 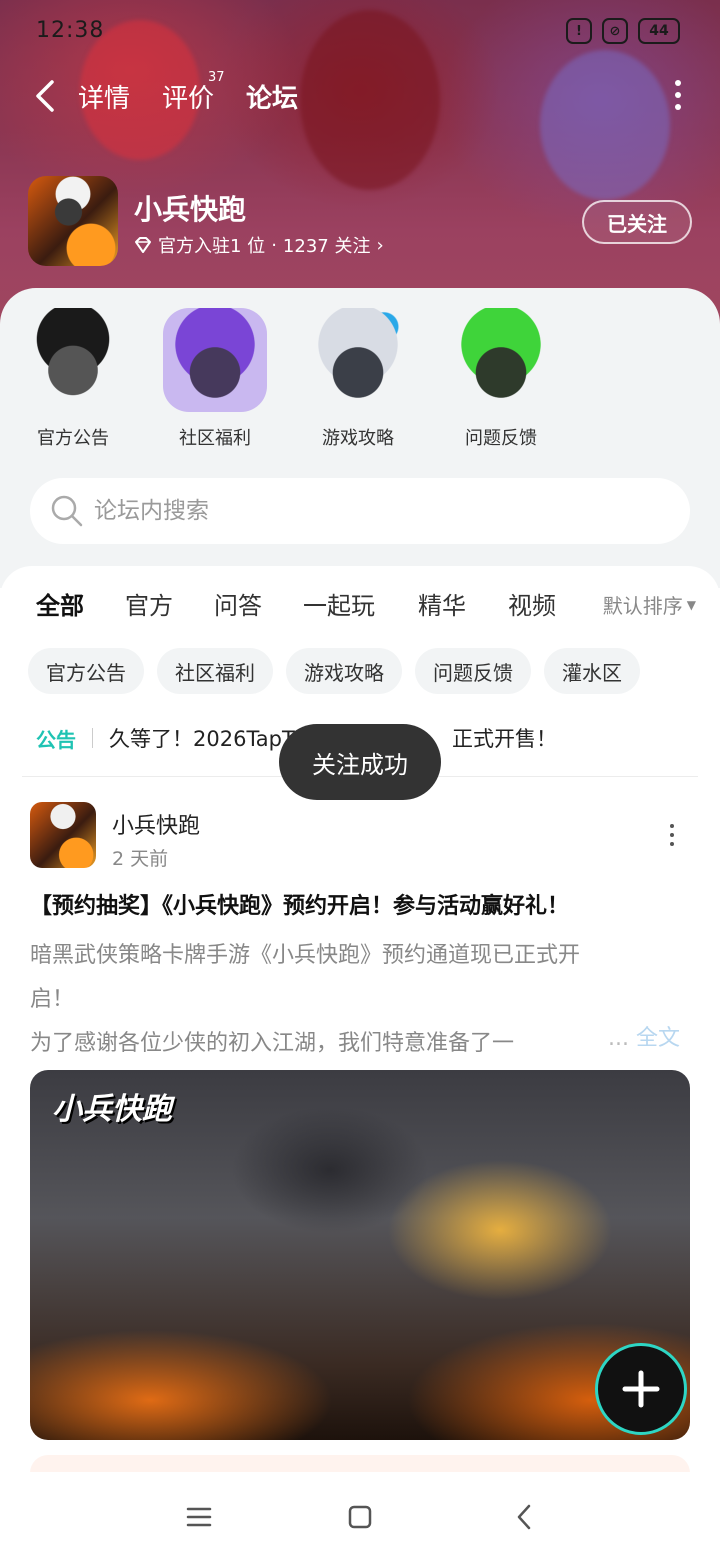 What do you see at coordinates (272, 97) in the screenshot?
I see `tab-forum: 论坛` at bounding box center [272, 97].